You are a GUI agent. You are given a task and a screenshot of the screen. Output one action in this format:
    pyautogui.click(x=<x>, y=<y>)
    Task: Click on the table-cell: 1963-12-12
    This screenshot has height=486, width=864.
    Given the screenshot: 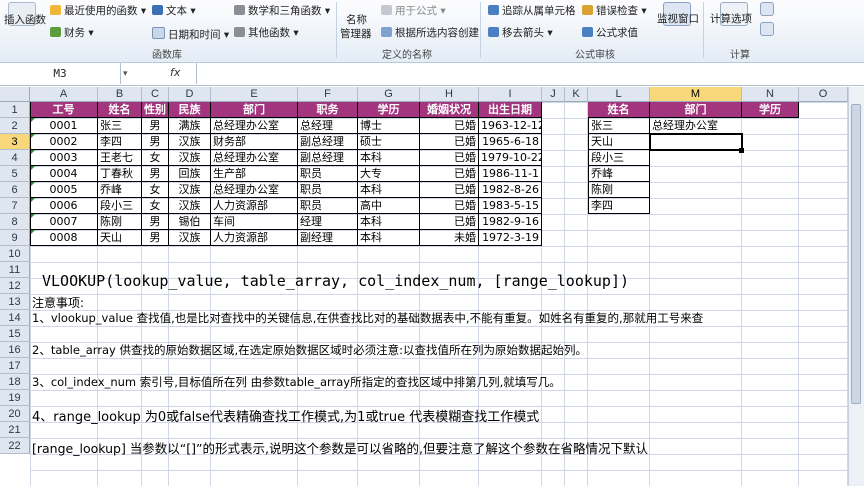 What is the action you would take?
    pyautogui.click(x=510, y=126)
    